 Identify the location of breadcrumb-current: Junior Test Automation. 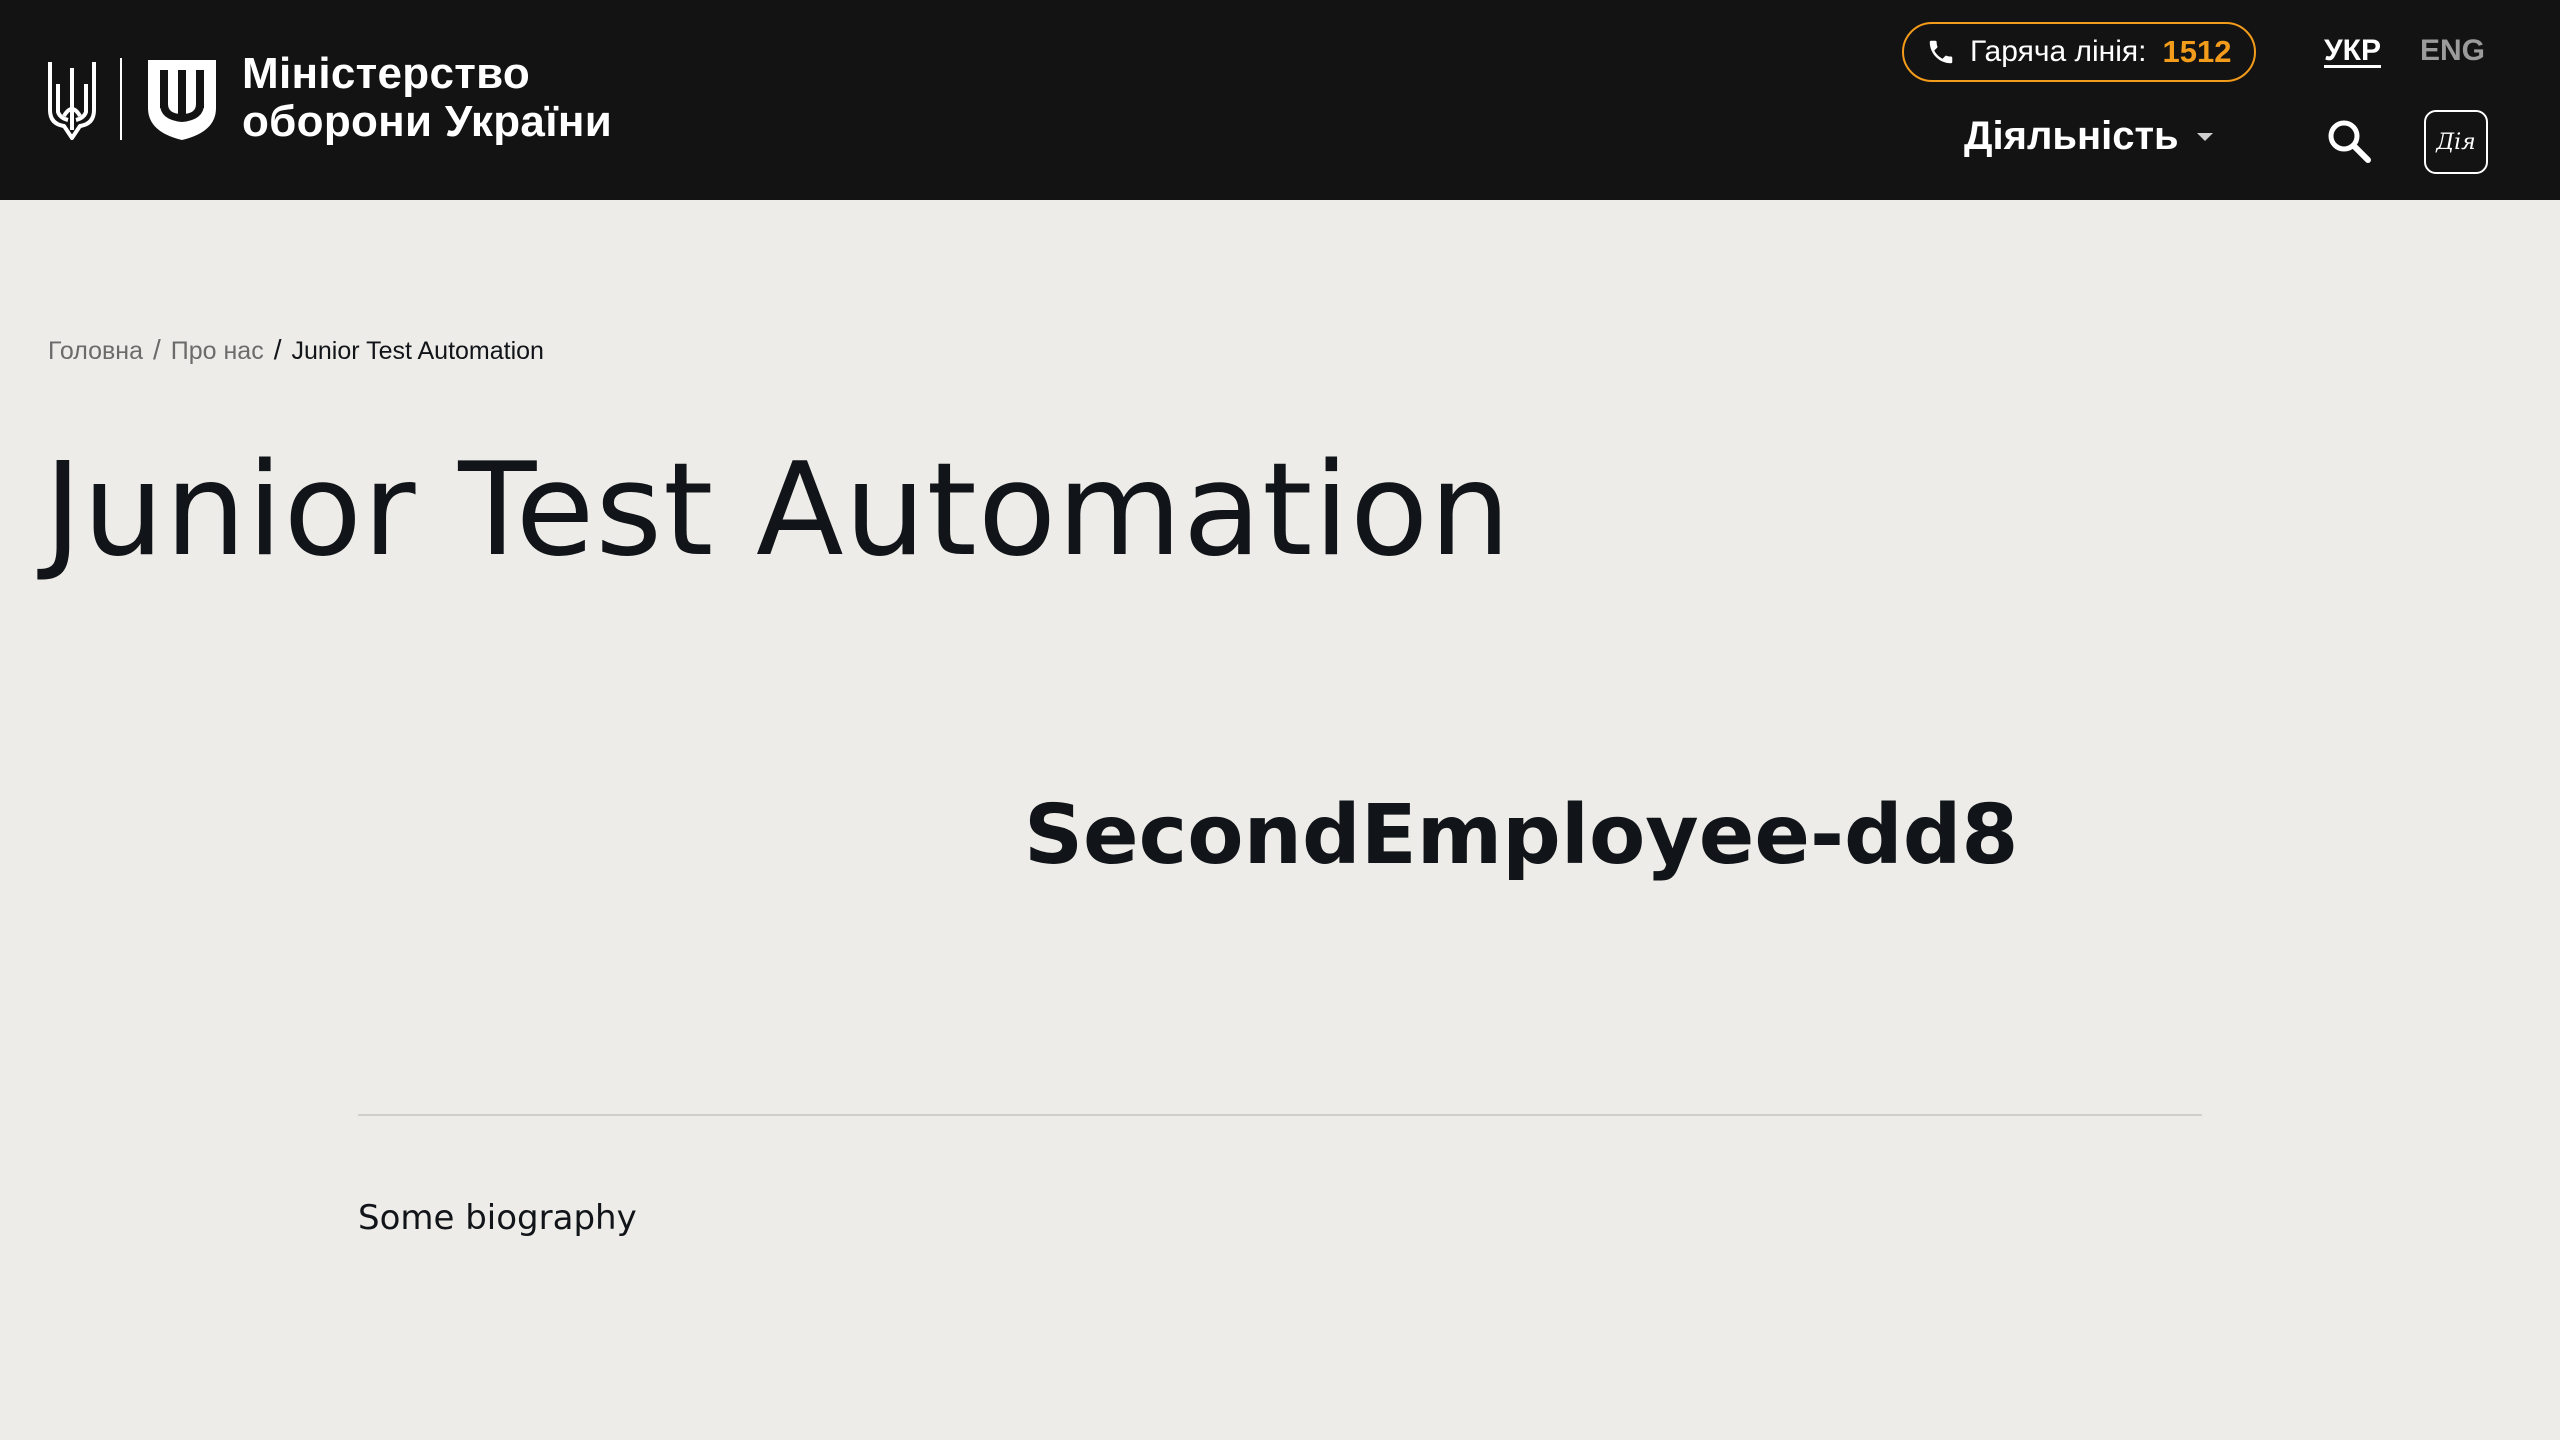
(417, 351).